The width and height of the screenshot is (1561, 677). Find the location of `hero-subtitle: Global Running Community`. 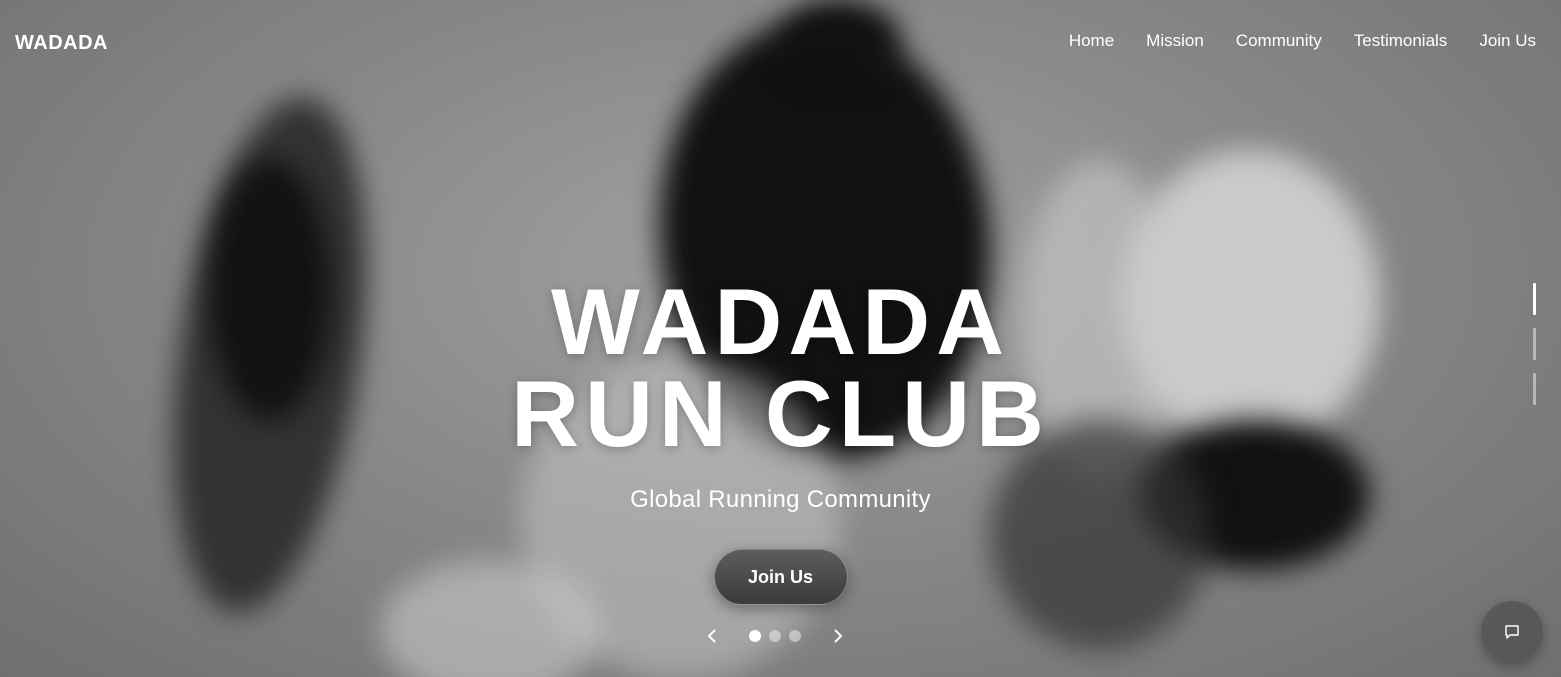

hero-subtitle: Global Running Community is located at coordinates (780, 499).